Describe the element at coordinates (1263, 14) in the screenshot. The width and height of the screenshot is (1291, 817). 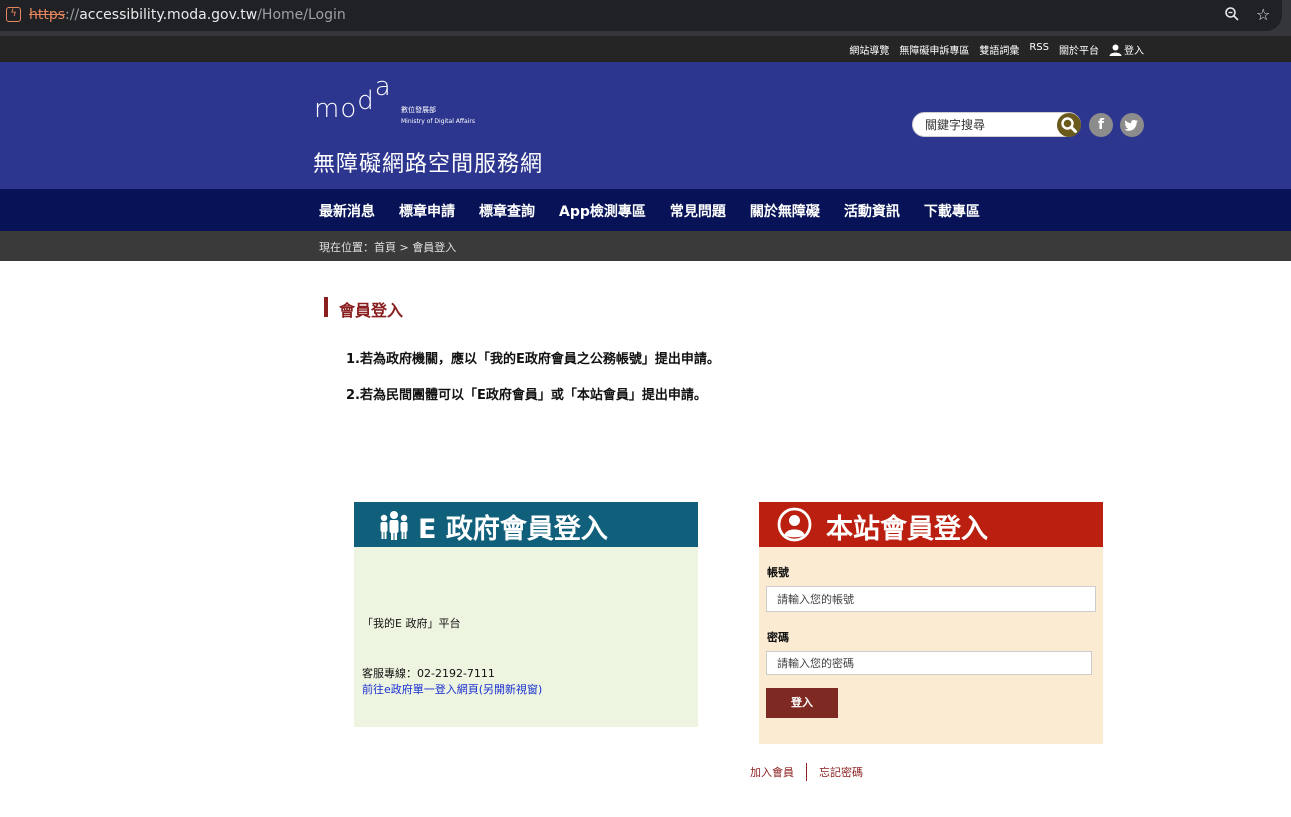
I see `bookmark-star-icon: ☆` at that location.